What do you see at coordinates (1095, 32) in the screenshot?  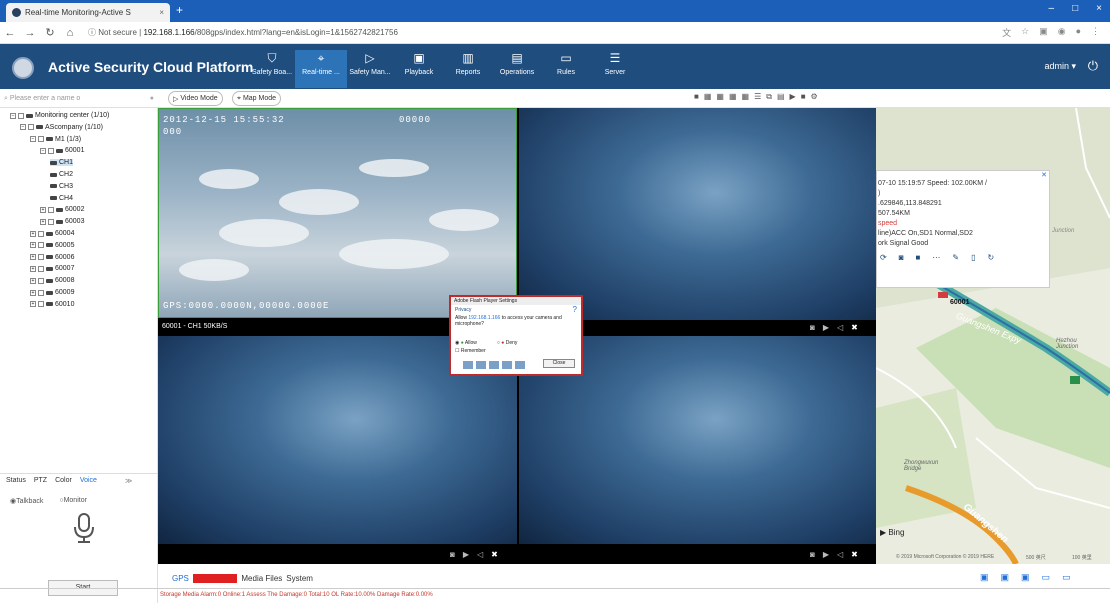 I see `menu-icon: ⋮` at bounding box center [1095, 32].